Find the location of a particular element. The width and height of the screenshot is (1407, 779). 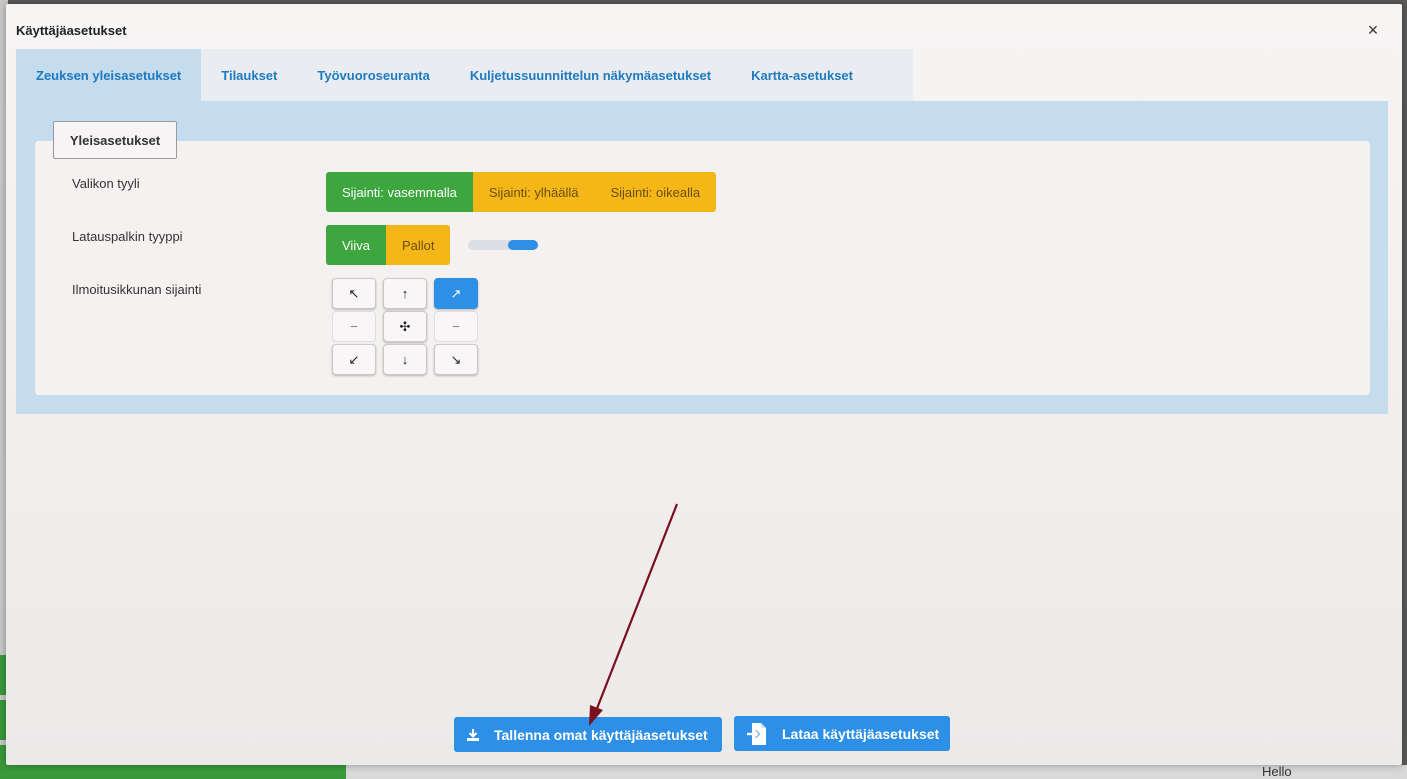

tab-shift-tracking: Työvuoroseuranta is located at coordinates (373, 75).